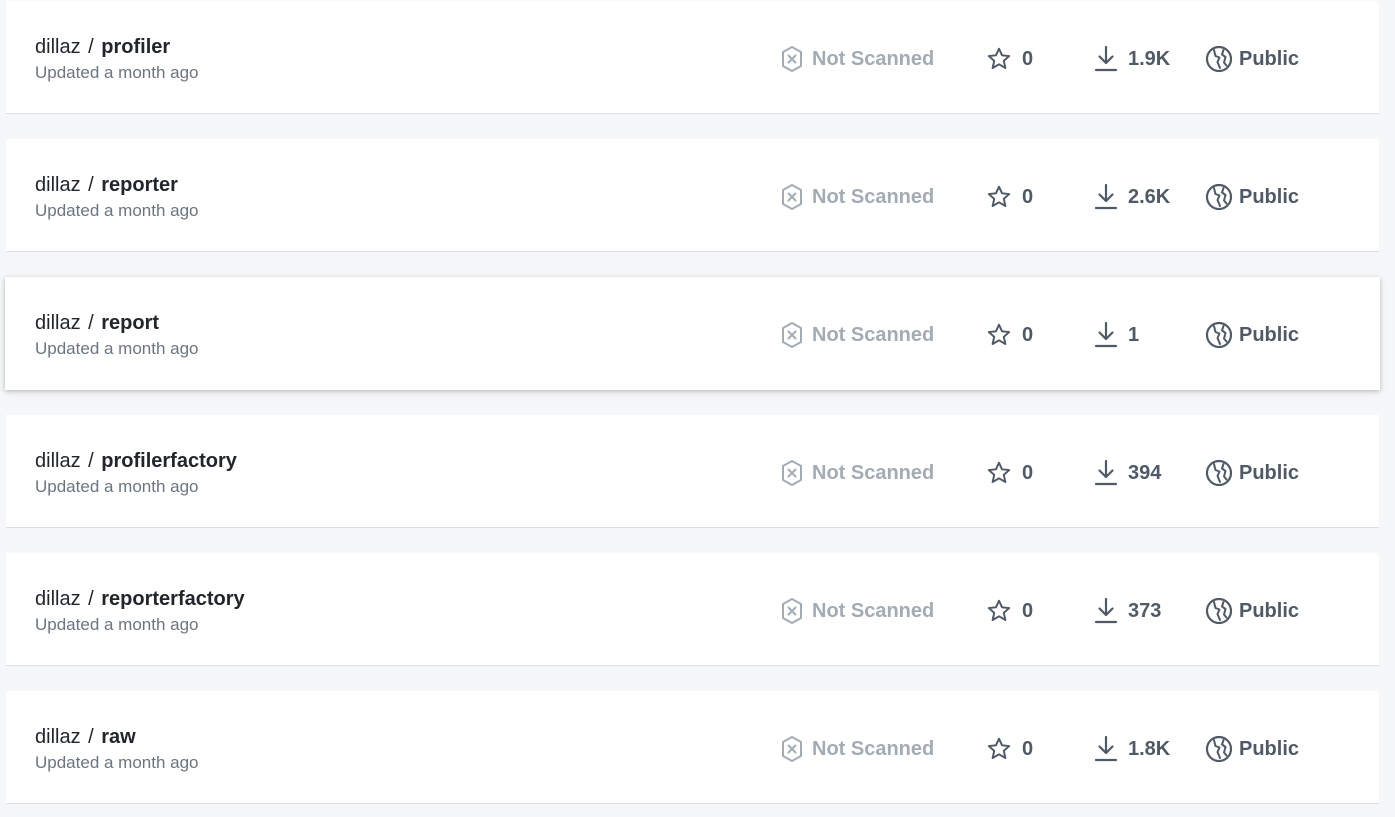  I want to click on downloads-count: 373, so click(1127, 611).